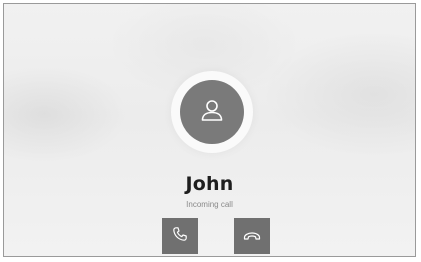 This screenshot has width=421, height=262. I want to click on call-status: Incoming call, so click(209, 204).